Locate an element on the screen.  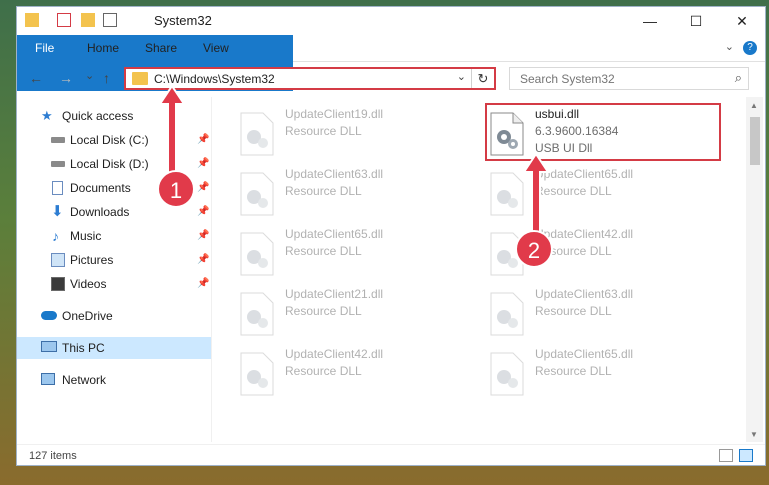
folder-icon is located at coordinates (32, 20).